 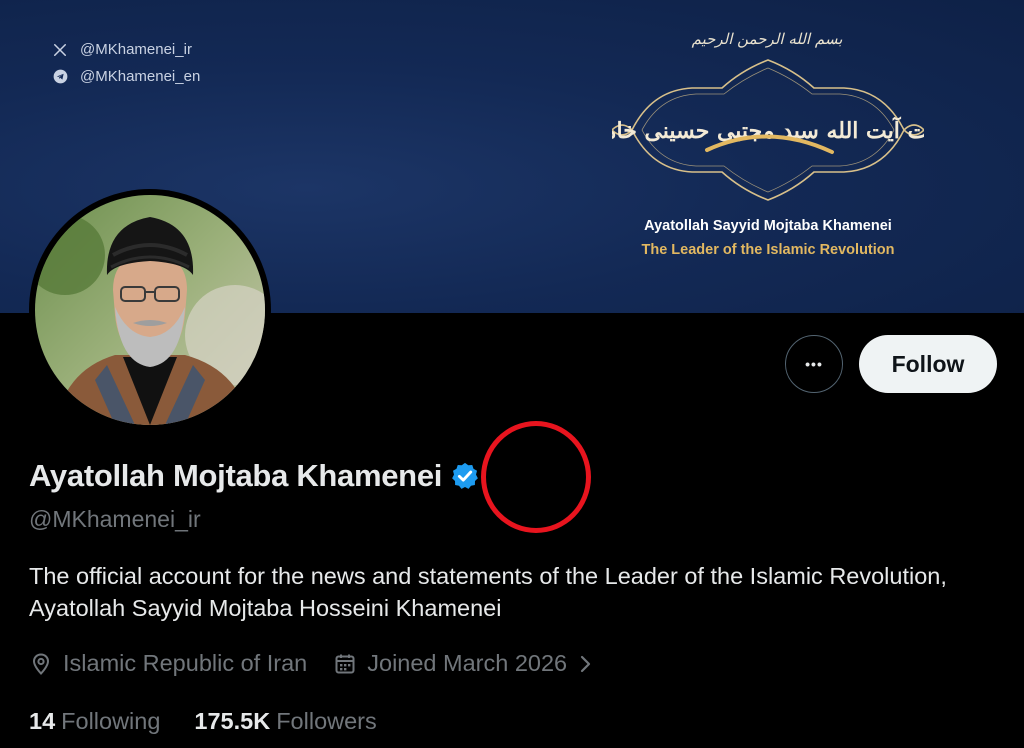 I want to click on banner-x-handle: @MKhamenei_ir, so click(x=136, y=49).